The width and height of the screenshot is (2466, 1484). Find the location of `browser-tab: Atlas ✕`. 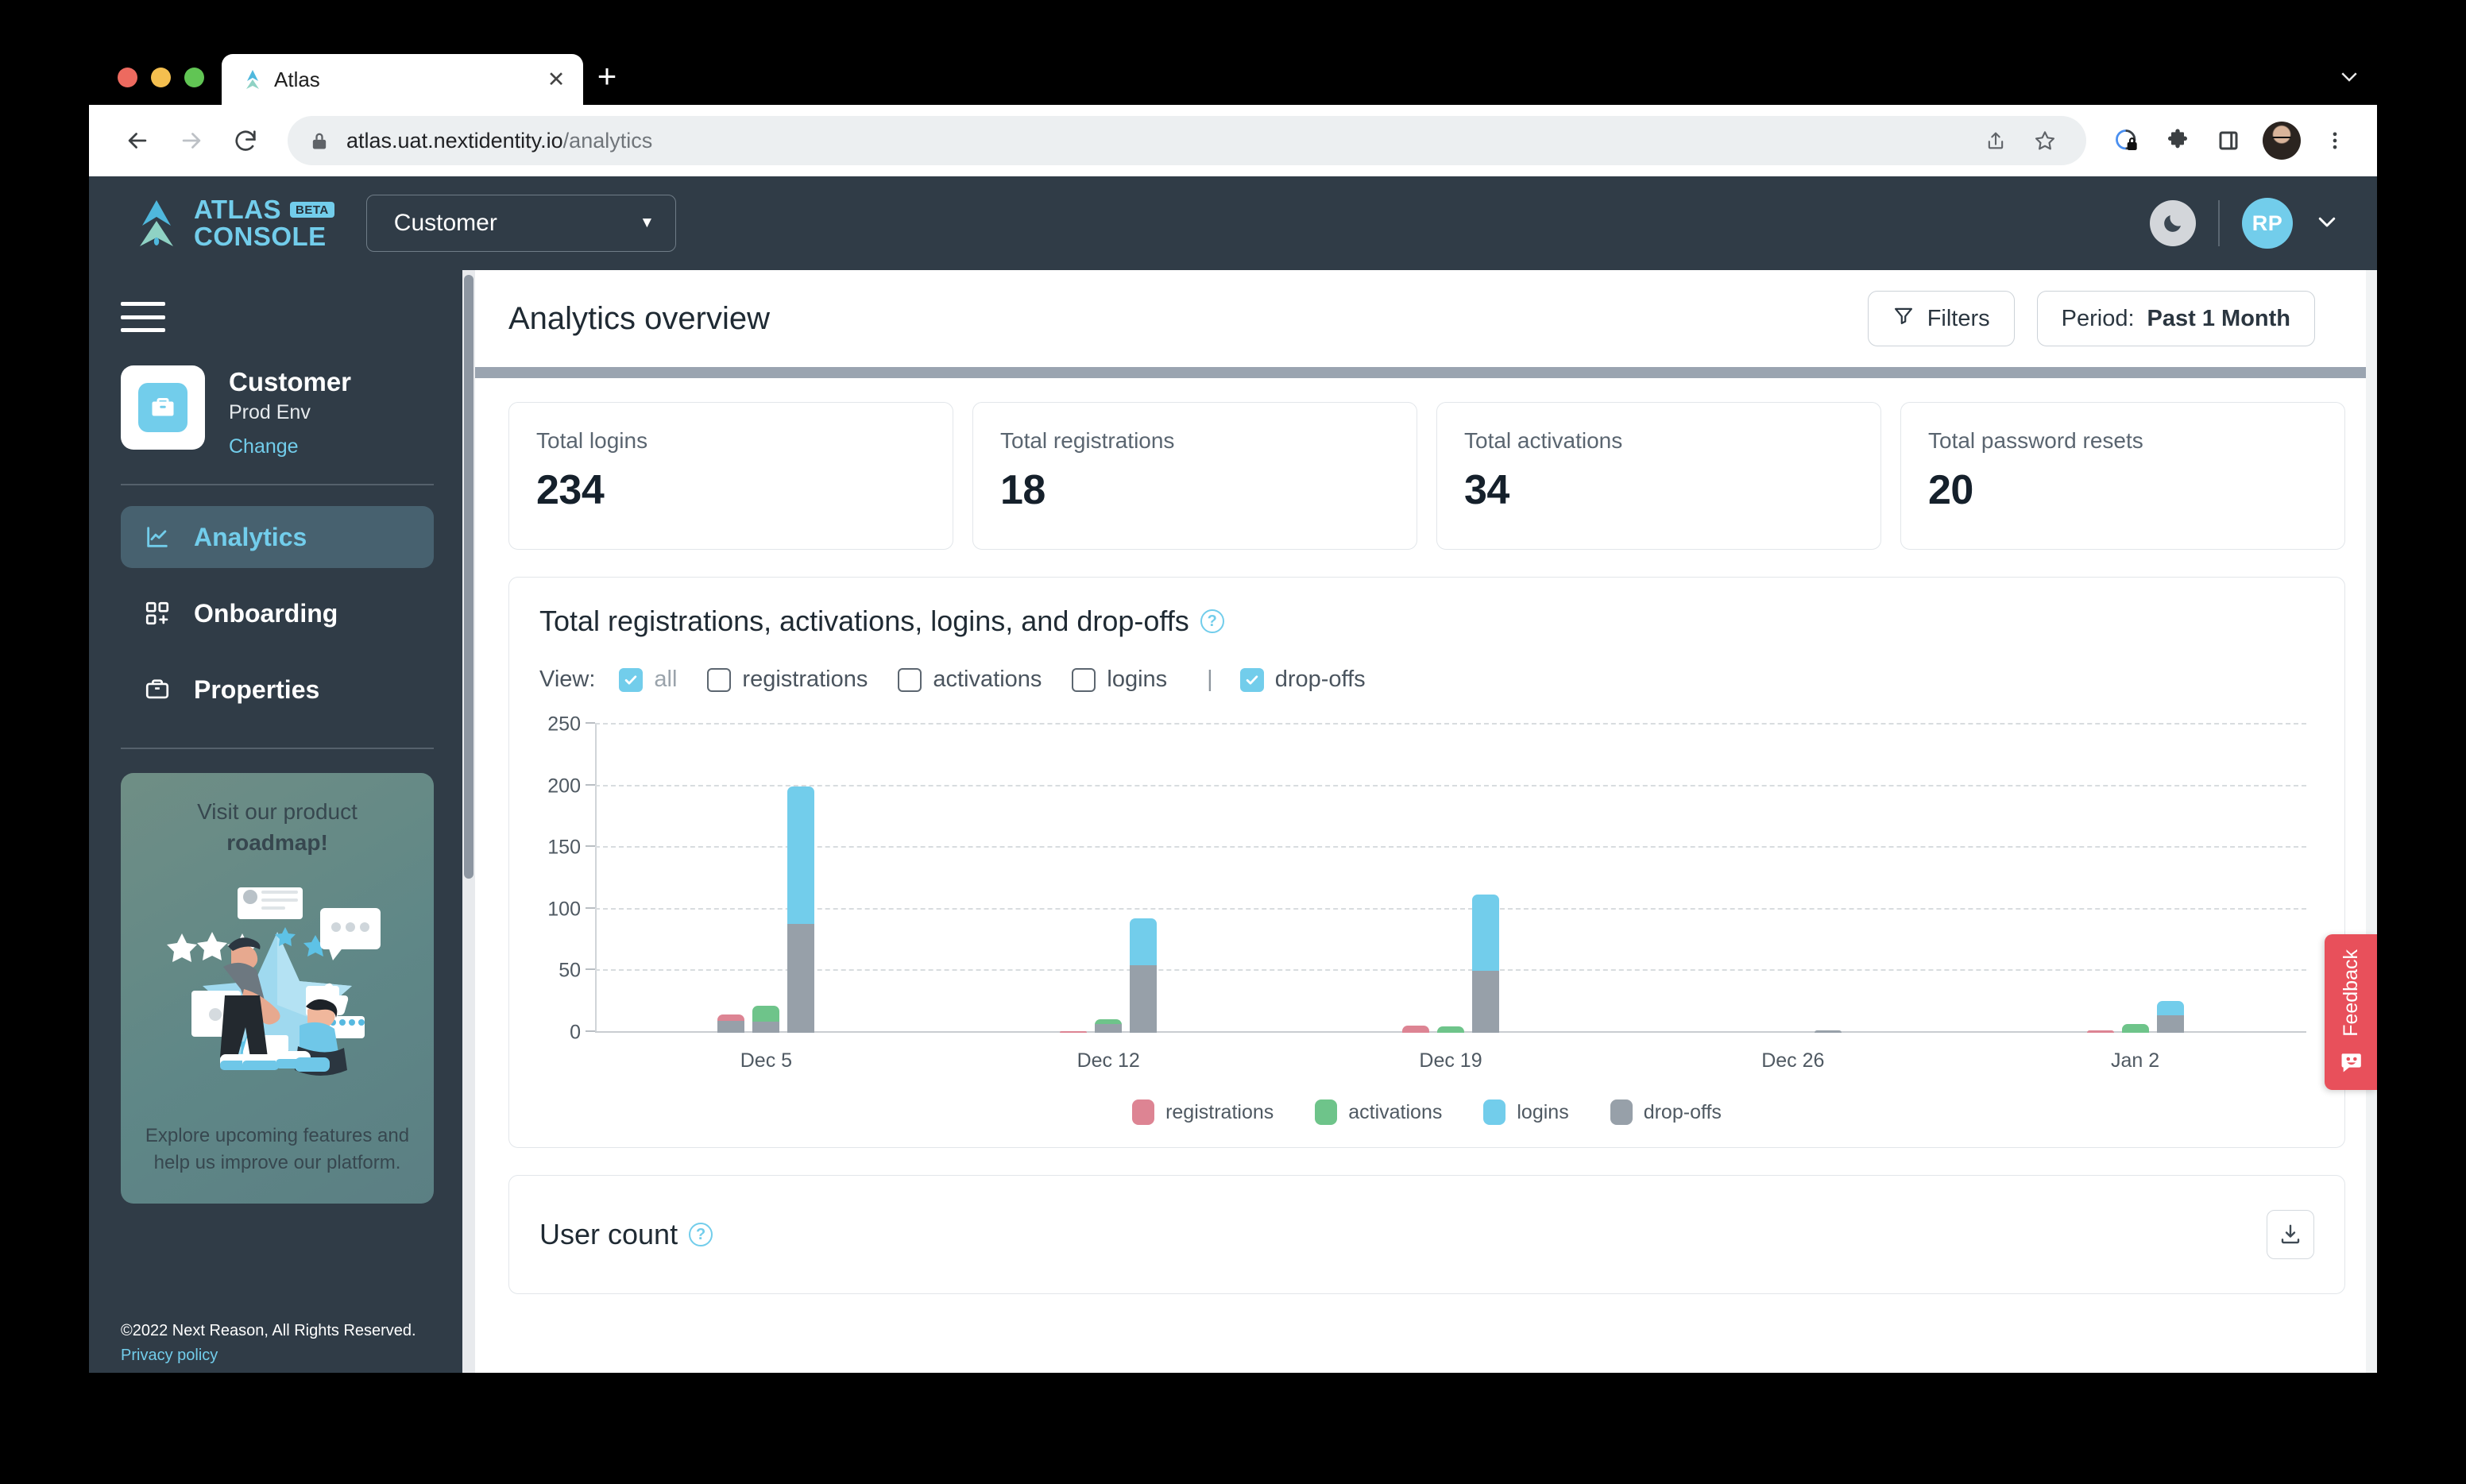

browser-tab: Atlas ✕ is located at coordinates (402, 80).